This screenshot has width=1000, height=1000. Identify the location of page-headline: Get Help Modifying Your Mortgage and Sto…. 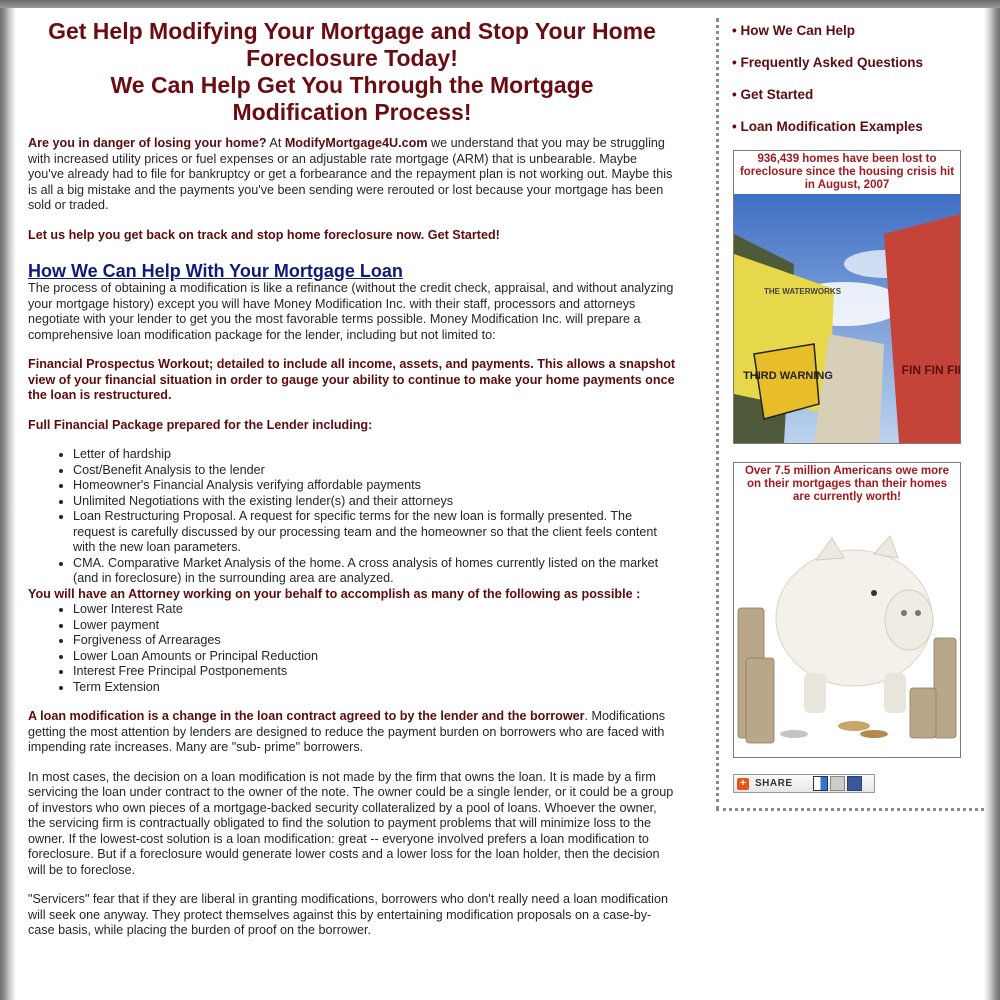
(352, 72).